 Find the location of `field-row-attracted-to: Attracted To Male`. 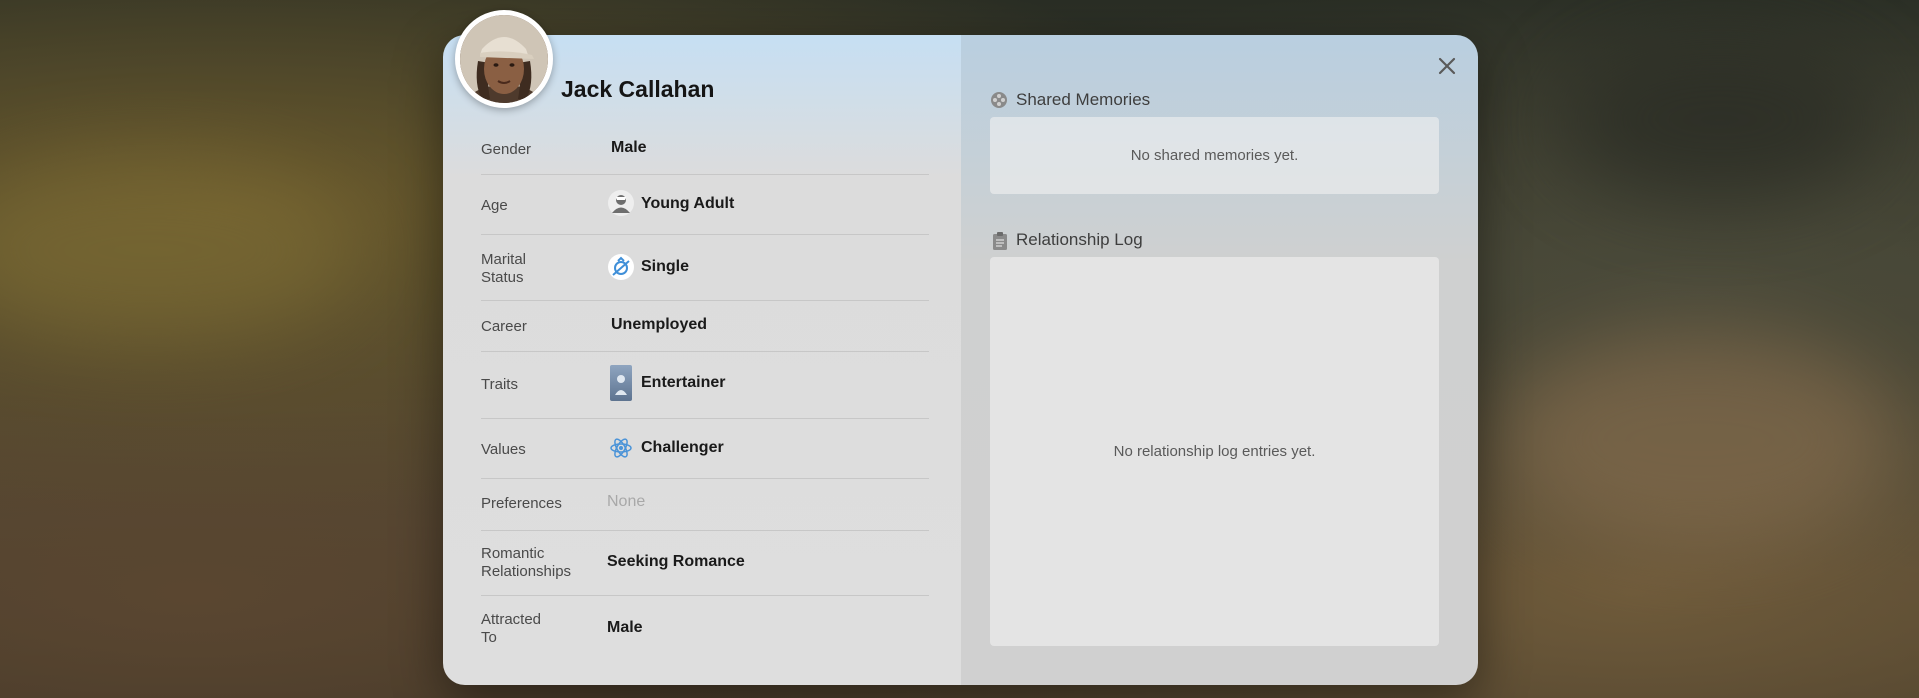

field-row-attracted-to: Attracted To Male is located at coordinates (705, 628).